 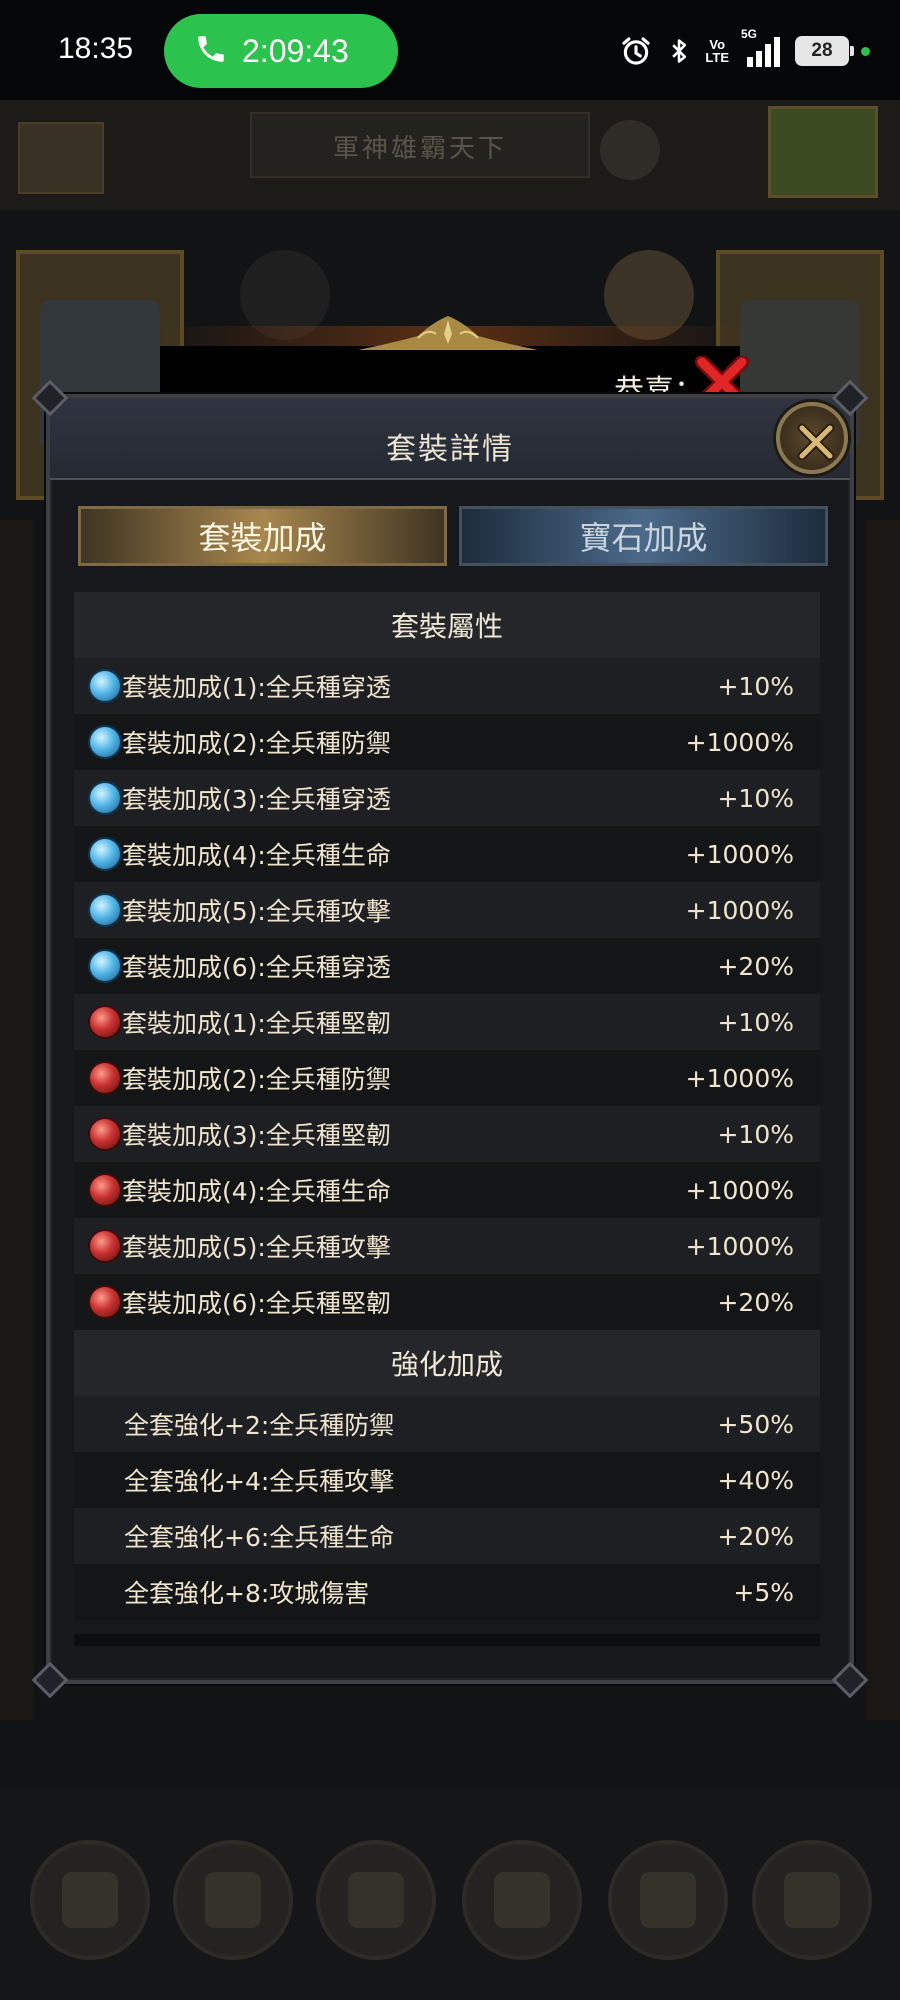 What do you see at coordinates (447, 1592) in the screenshot?
I see `list-item: 全套強化+8:攻城傷害 +5%` at bounding box center [447, 1592].